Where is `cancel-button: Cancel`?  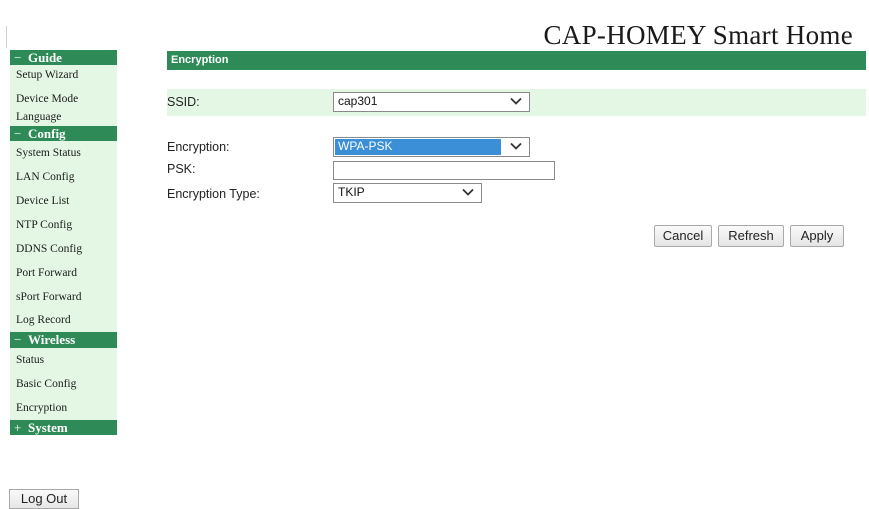
cancel-button: Cancel is located at coordinates (683, 236).